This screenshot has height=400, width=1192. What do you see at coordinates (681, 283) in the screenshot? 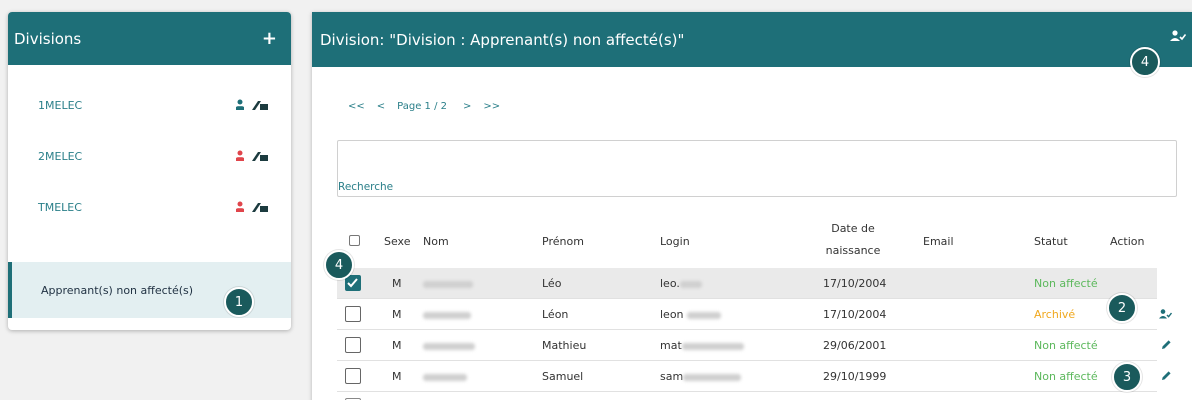
I see `cell-login: leo.` at bounding box center [681, 283].